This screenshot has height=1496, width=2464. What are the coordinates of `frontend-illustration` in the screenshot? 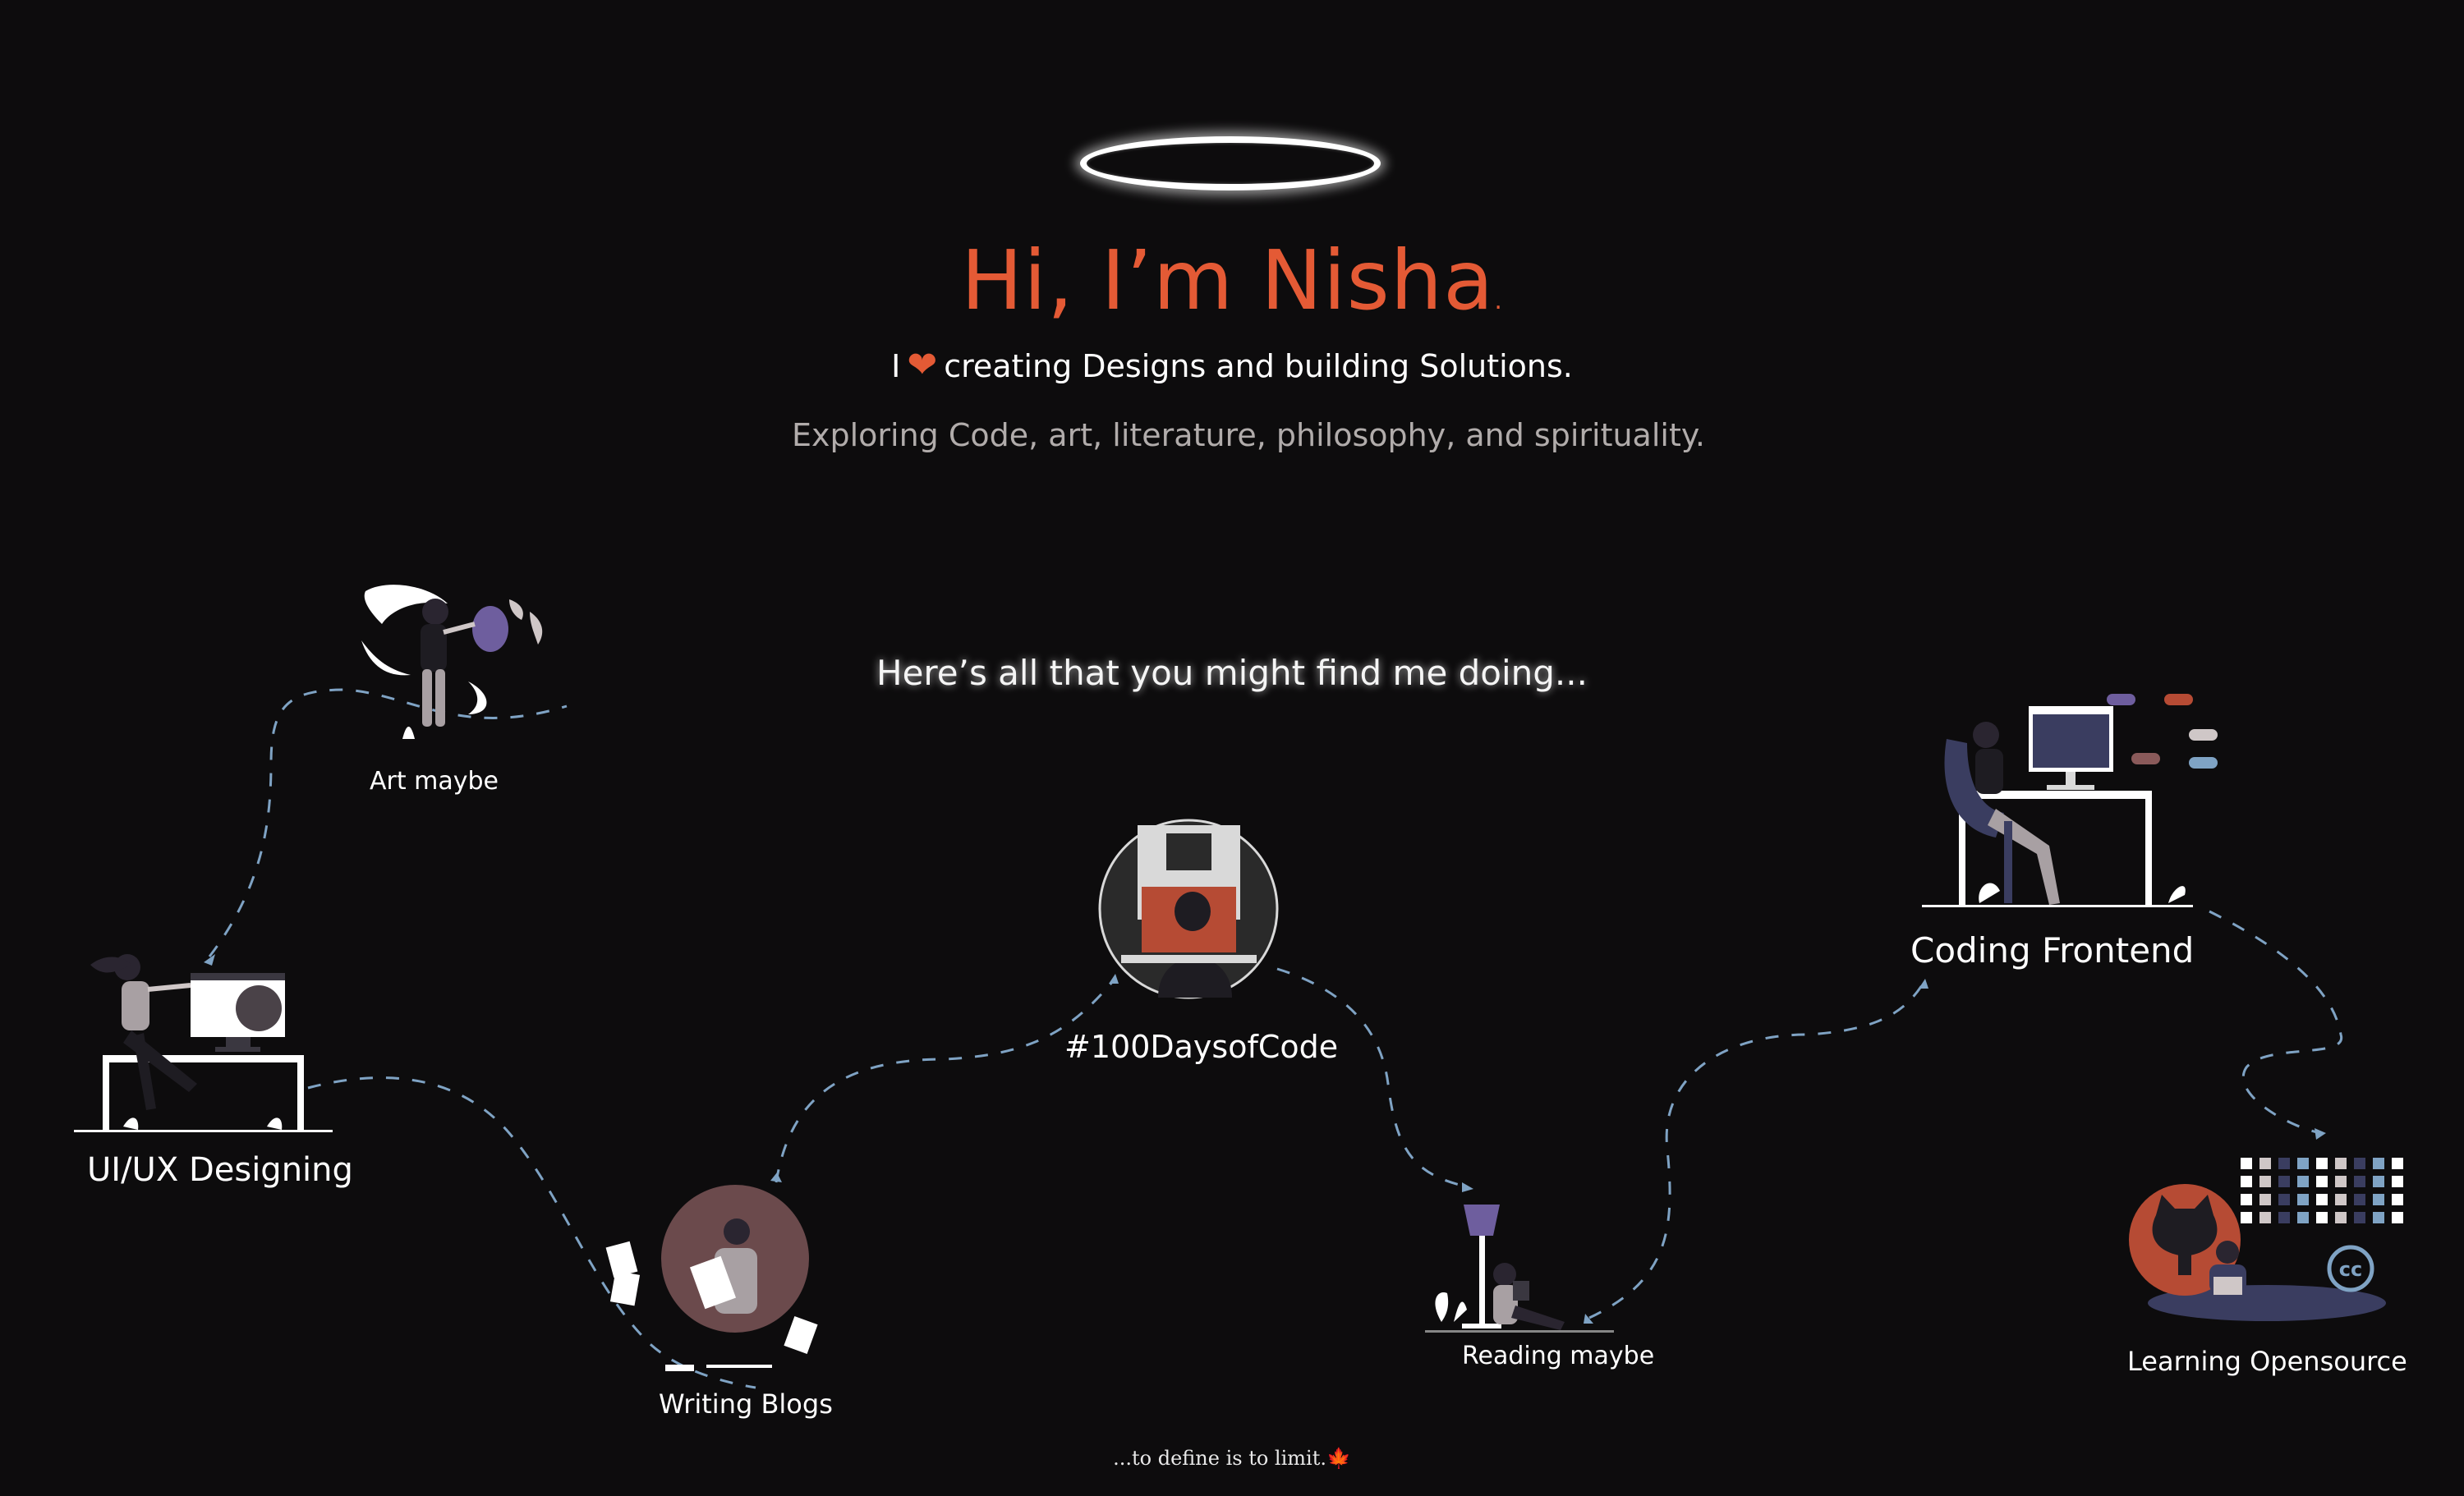 It's located at (2070, 801).